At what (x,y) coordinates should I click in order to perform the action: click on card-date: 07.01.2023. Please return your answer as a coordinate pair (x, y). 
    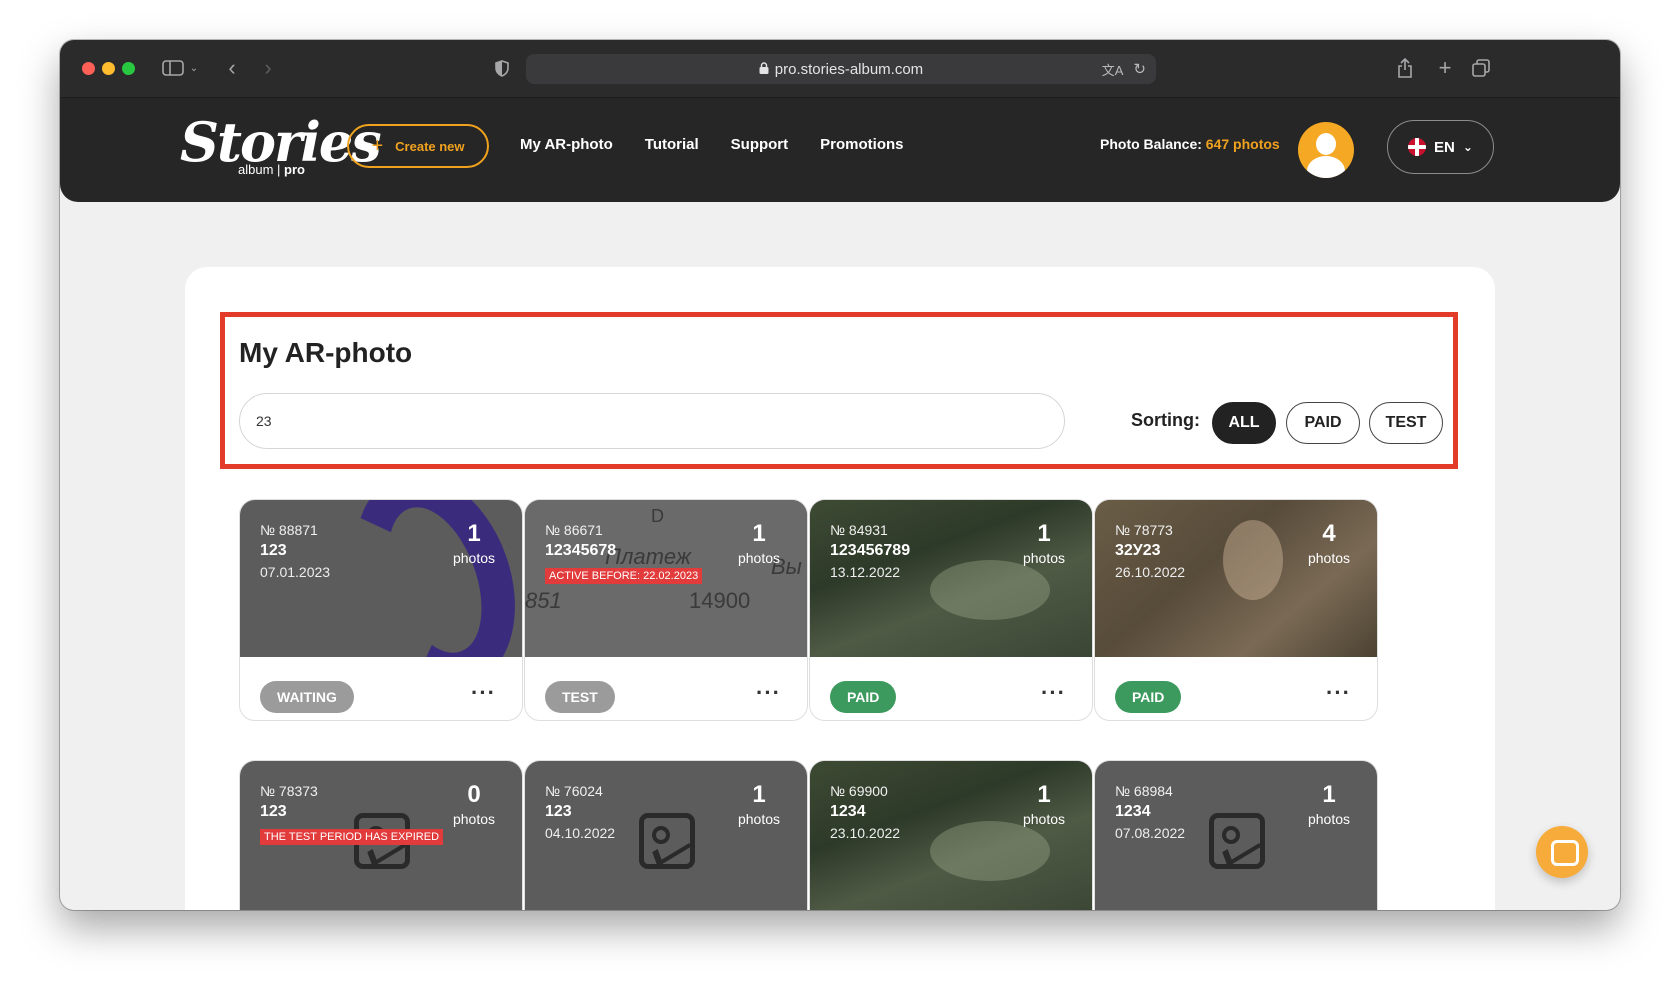
    Looking at the image, I should click on (295, 572).